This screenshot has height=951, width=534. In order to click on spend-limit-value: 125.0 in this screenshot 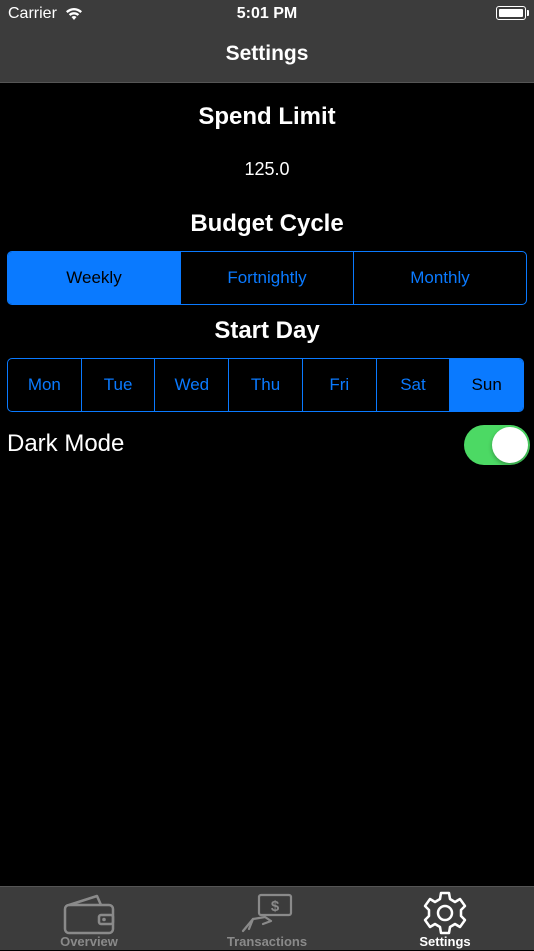, I will do `click(267, 169)`.